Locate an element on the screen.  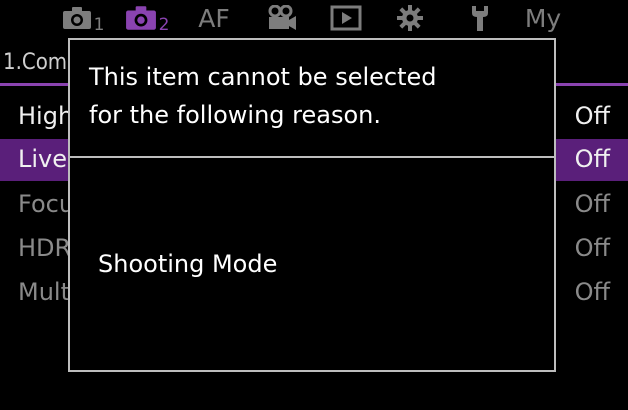
menu-tab-bar: 1 2 AF My is located at coordinates (314, 18).